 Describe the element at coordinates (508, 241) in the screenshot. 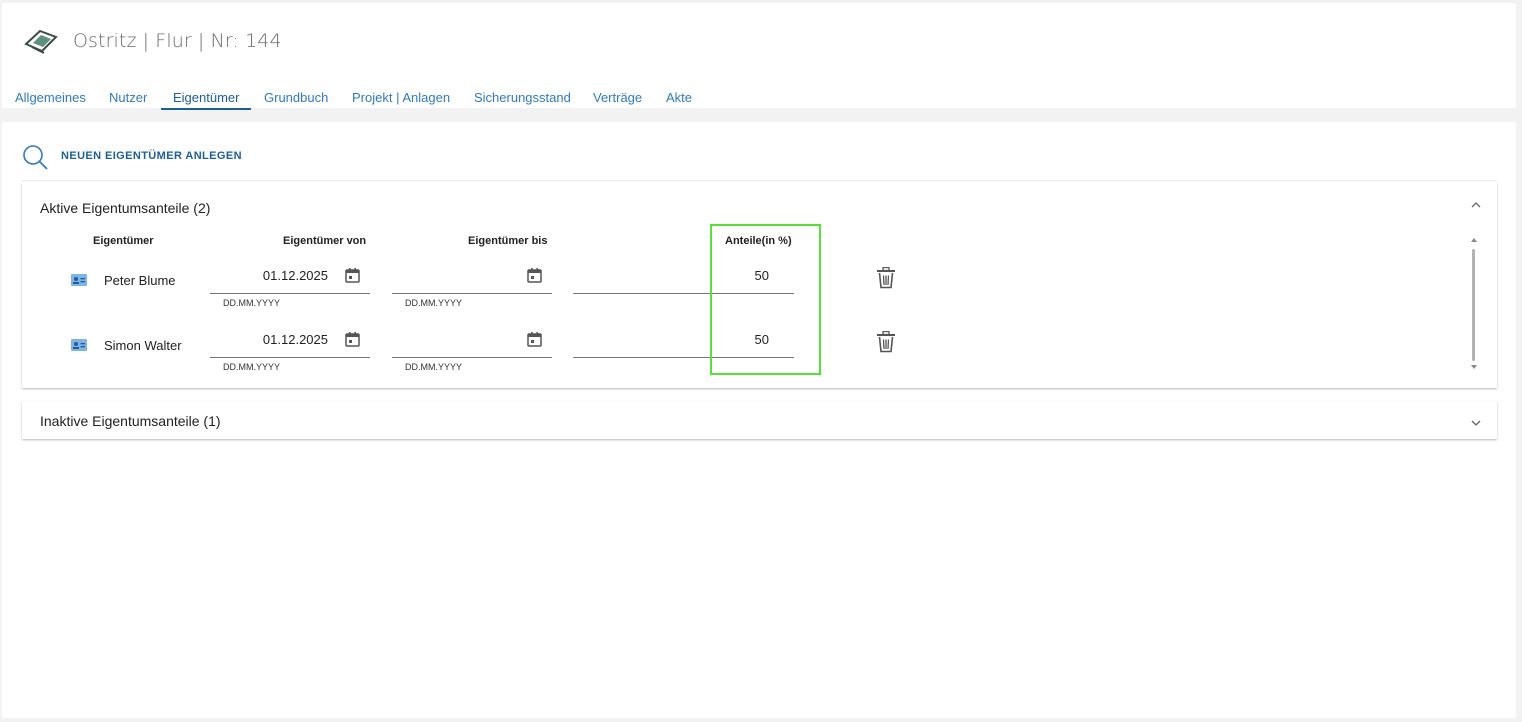

I see `column-header-owner-to: Eigentümer bis` at that location.